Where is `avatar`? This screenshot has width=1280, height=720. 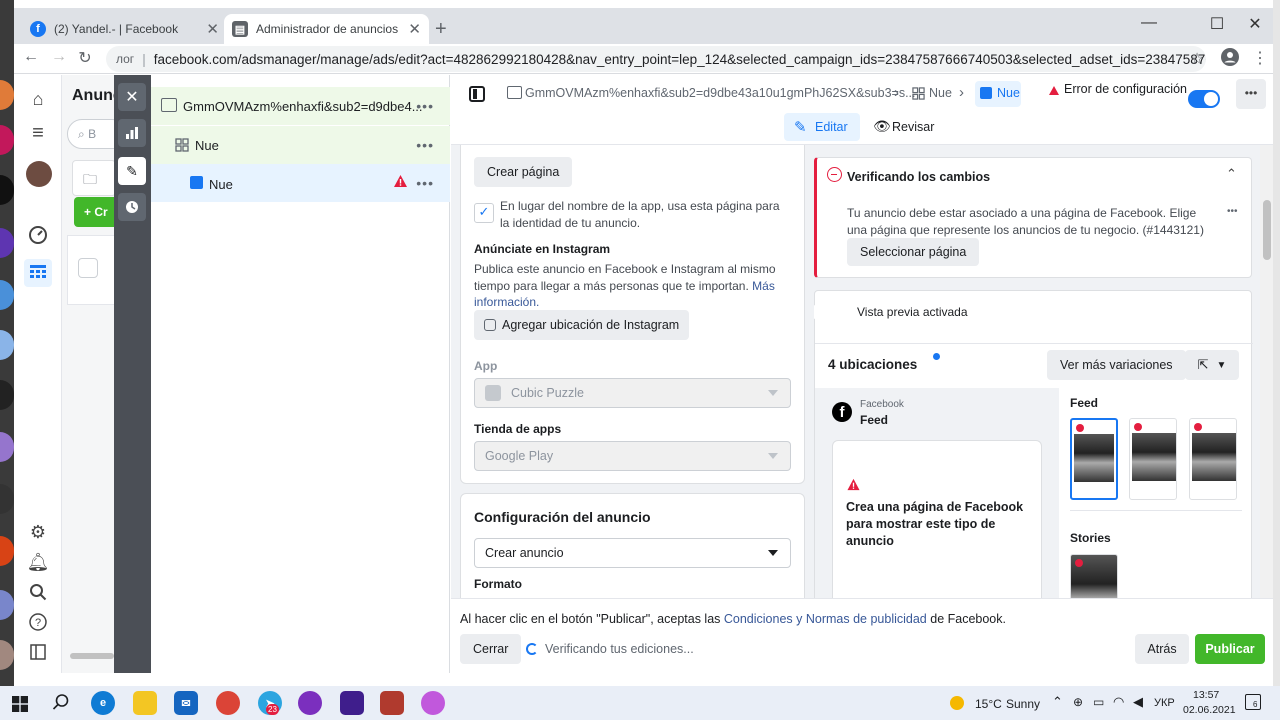
avatar is located at coordinates (39, 174).